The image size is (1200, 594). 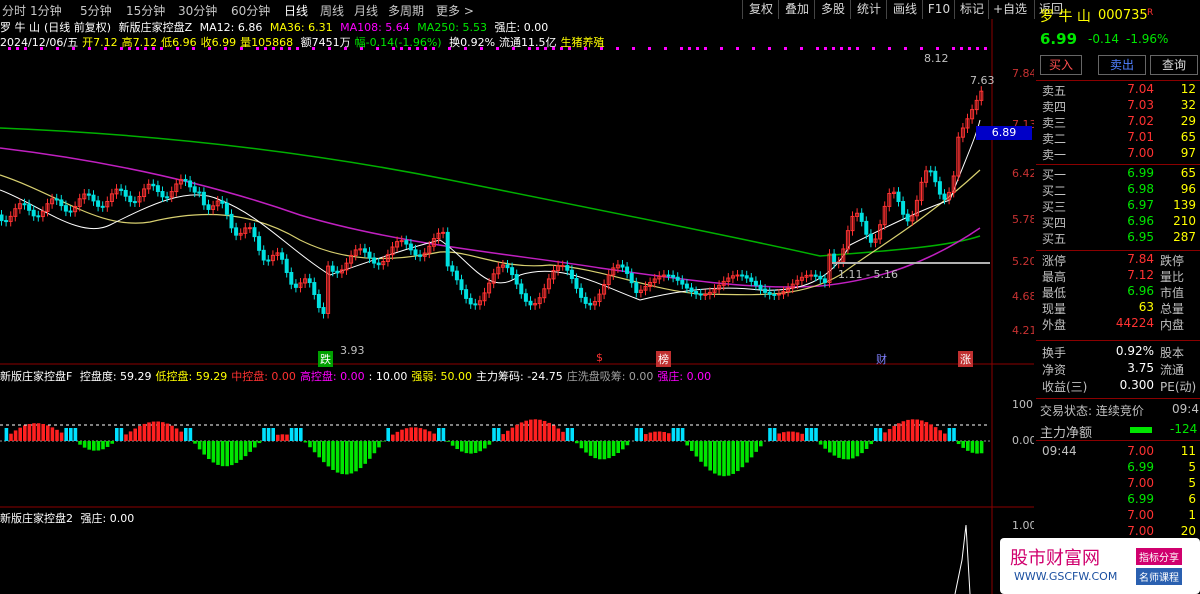 What do you see at coordinates (965, 359) in the screenshot?
I see `limitup-marker: 涨` at bounding box center [965, 359].